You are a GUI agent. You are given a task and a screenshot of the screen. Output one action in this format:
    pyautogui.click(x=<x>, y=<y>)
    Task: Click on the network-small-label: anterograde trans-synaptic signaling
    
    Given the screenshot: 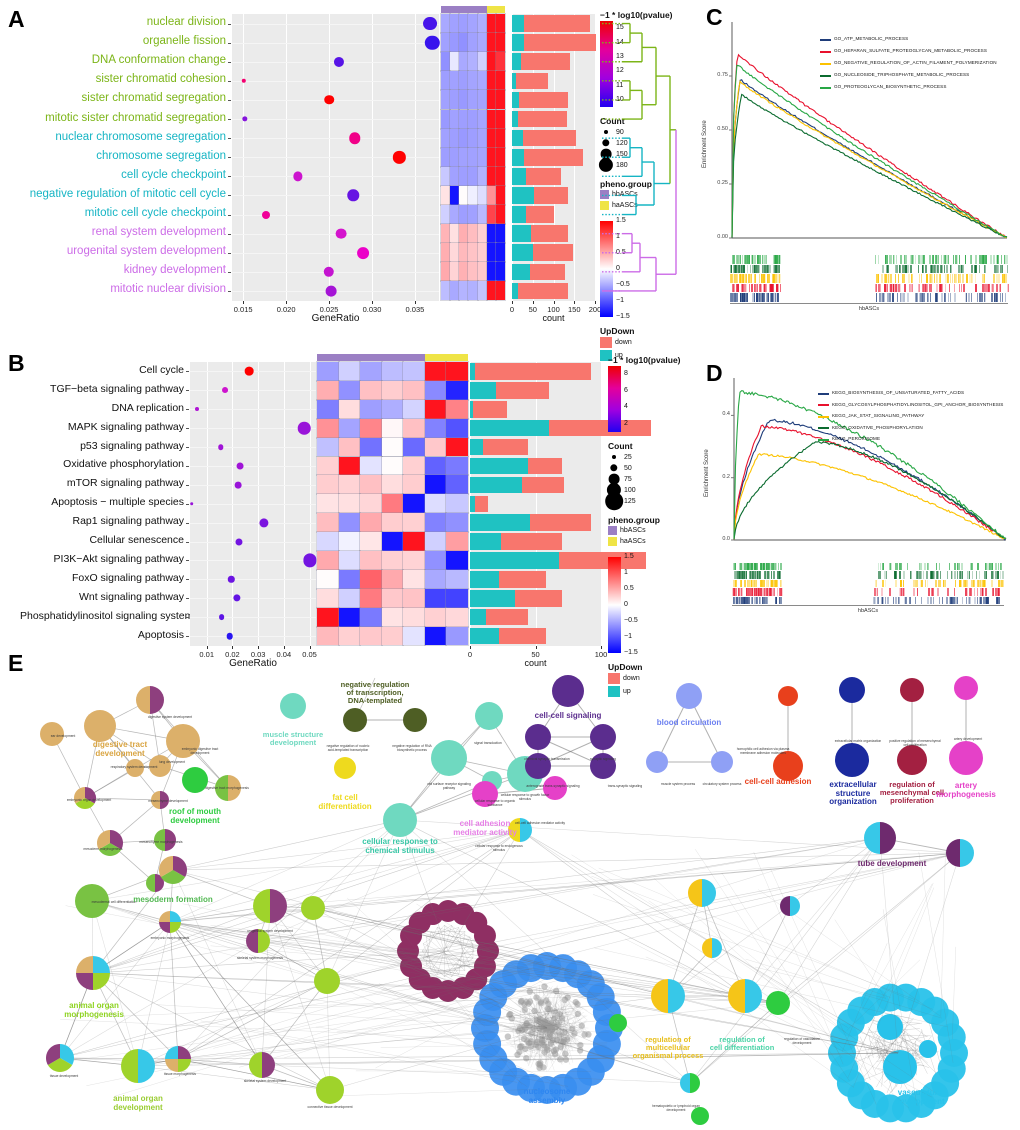 What is the action you would take?
    pyautogui.click(x=553, y=786)
    